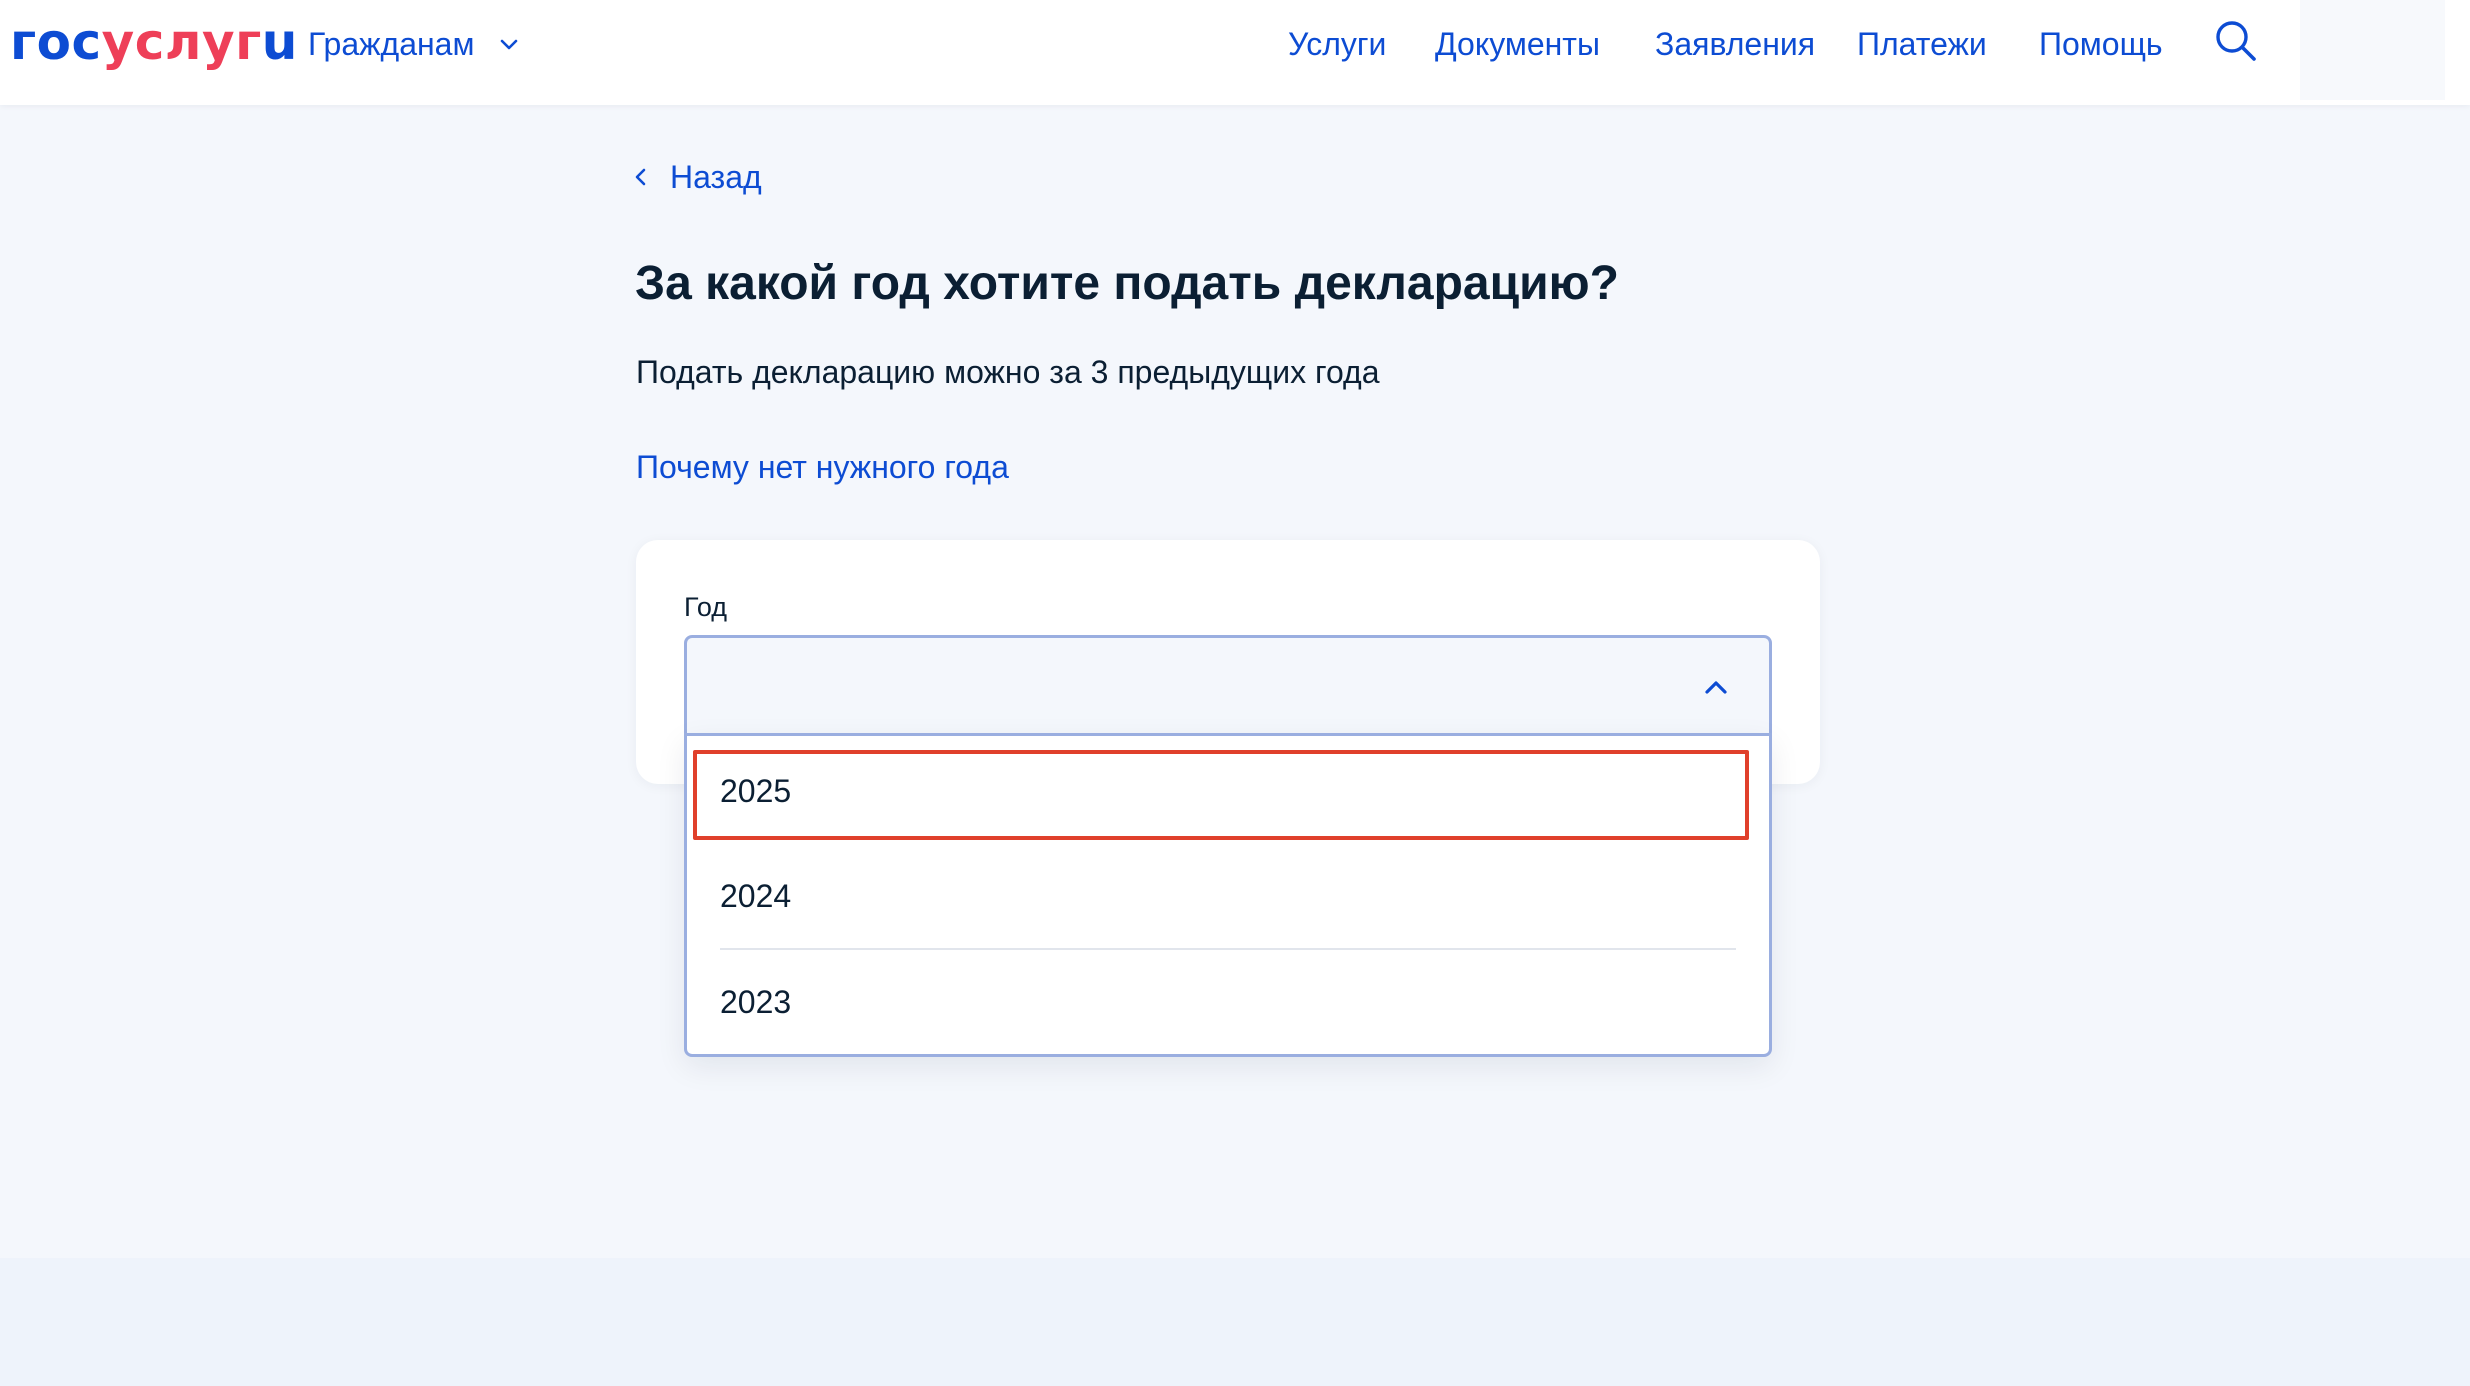 The height and width of the screenshot is (1386, 2470). I want to click on citizens-menu: Гражданам, so click(415, 44).